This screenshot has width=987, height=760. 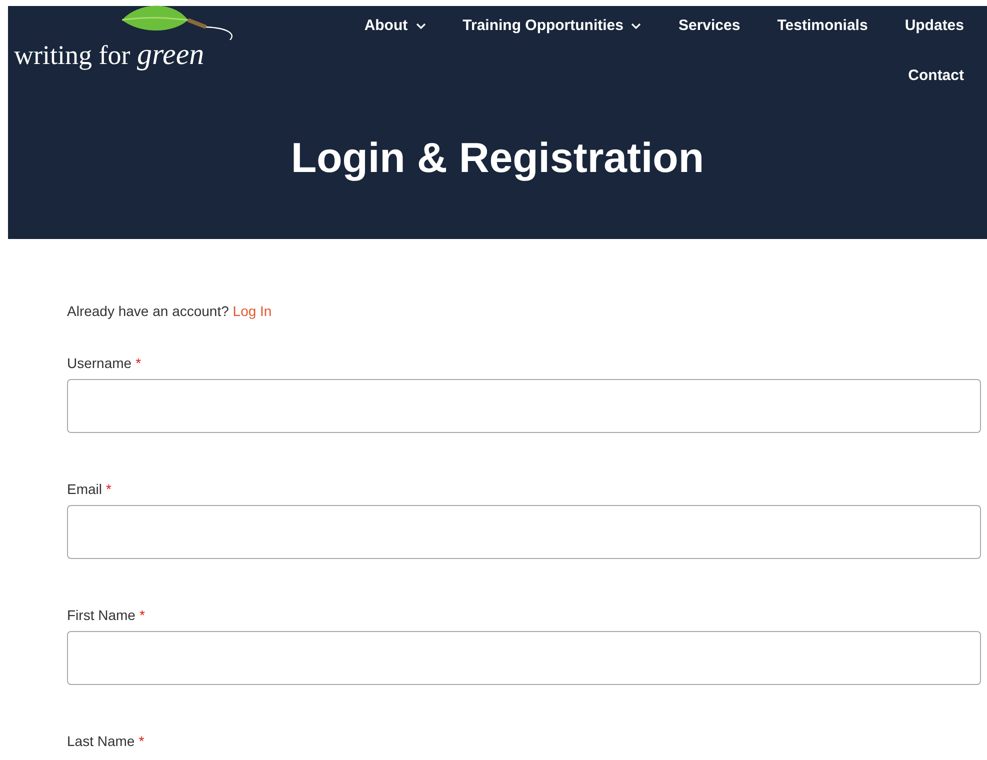 I want to click on field-label: First Name, so click(x=101, y=615).